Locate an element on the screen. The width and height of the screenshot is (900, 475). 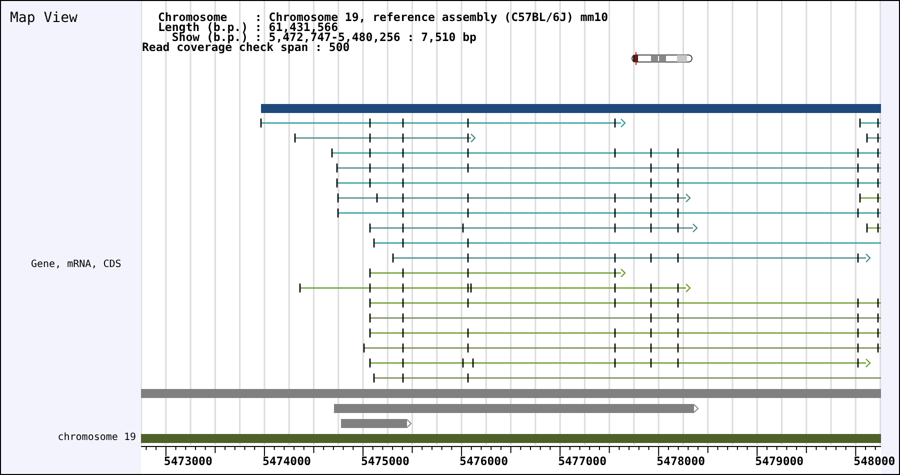
axis-label: 5479000 is located at coordinates (779, 461).